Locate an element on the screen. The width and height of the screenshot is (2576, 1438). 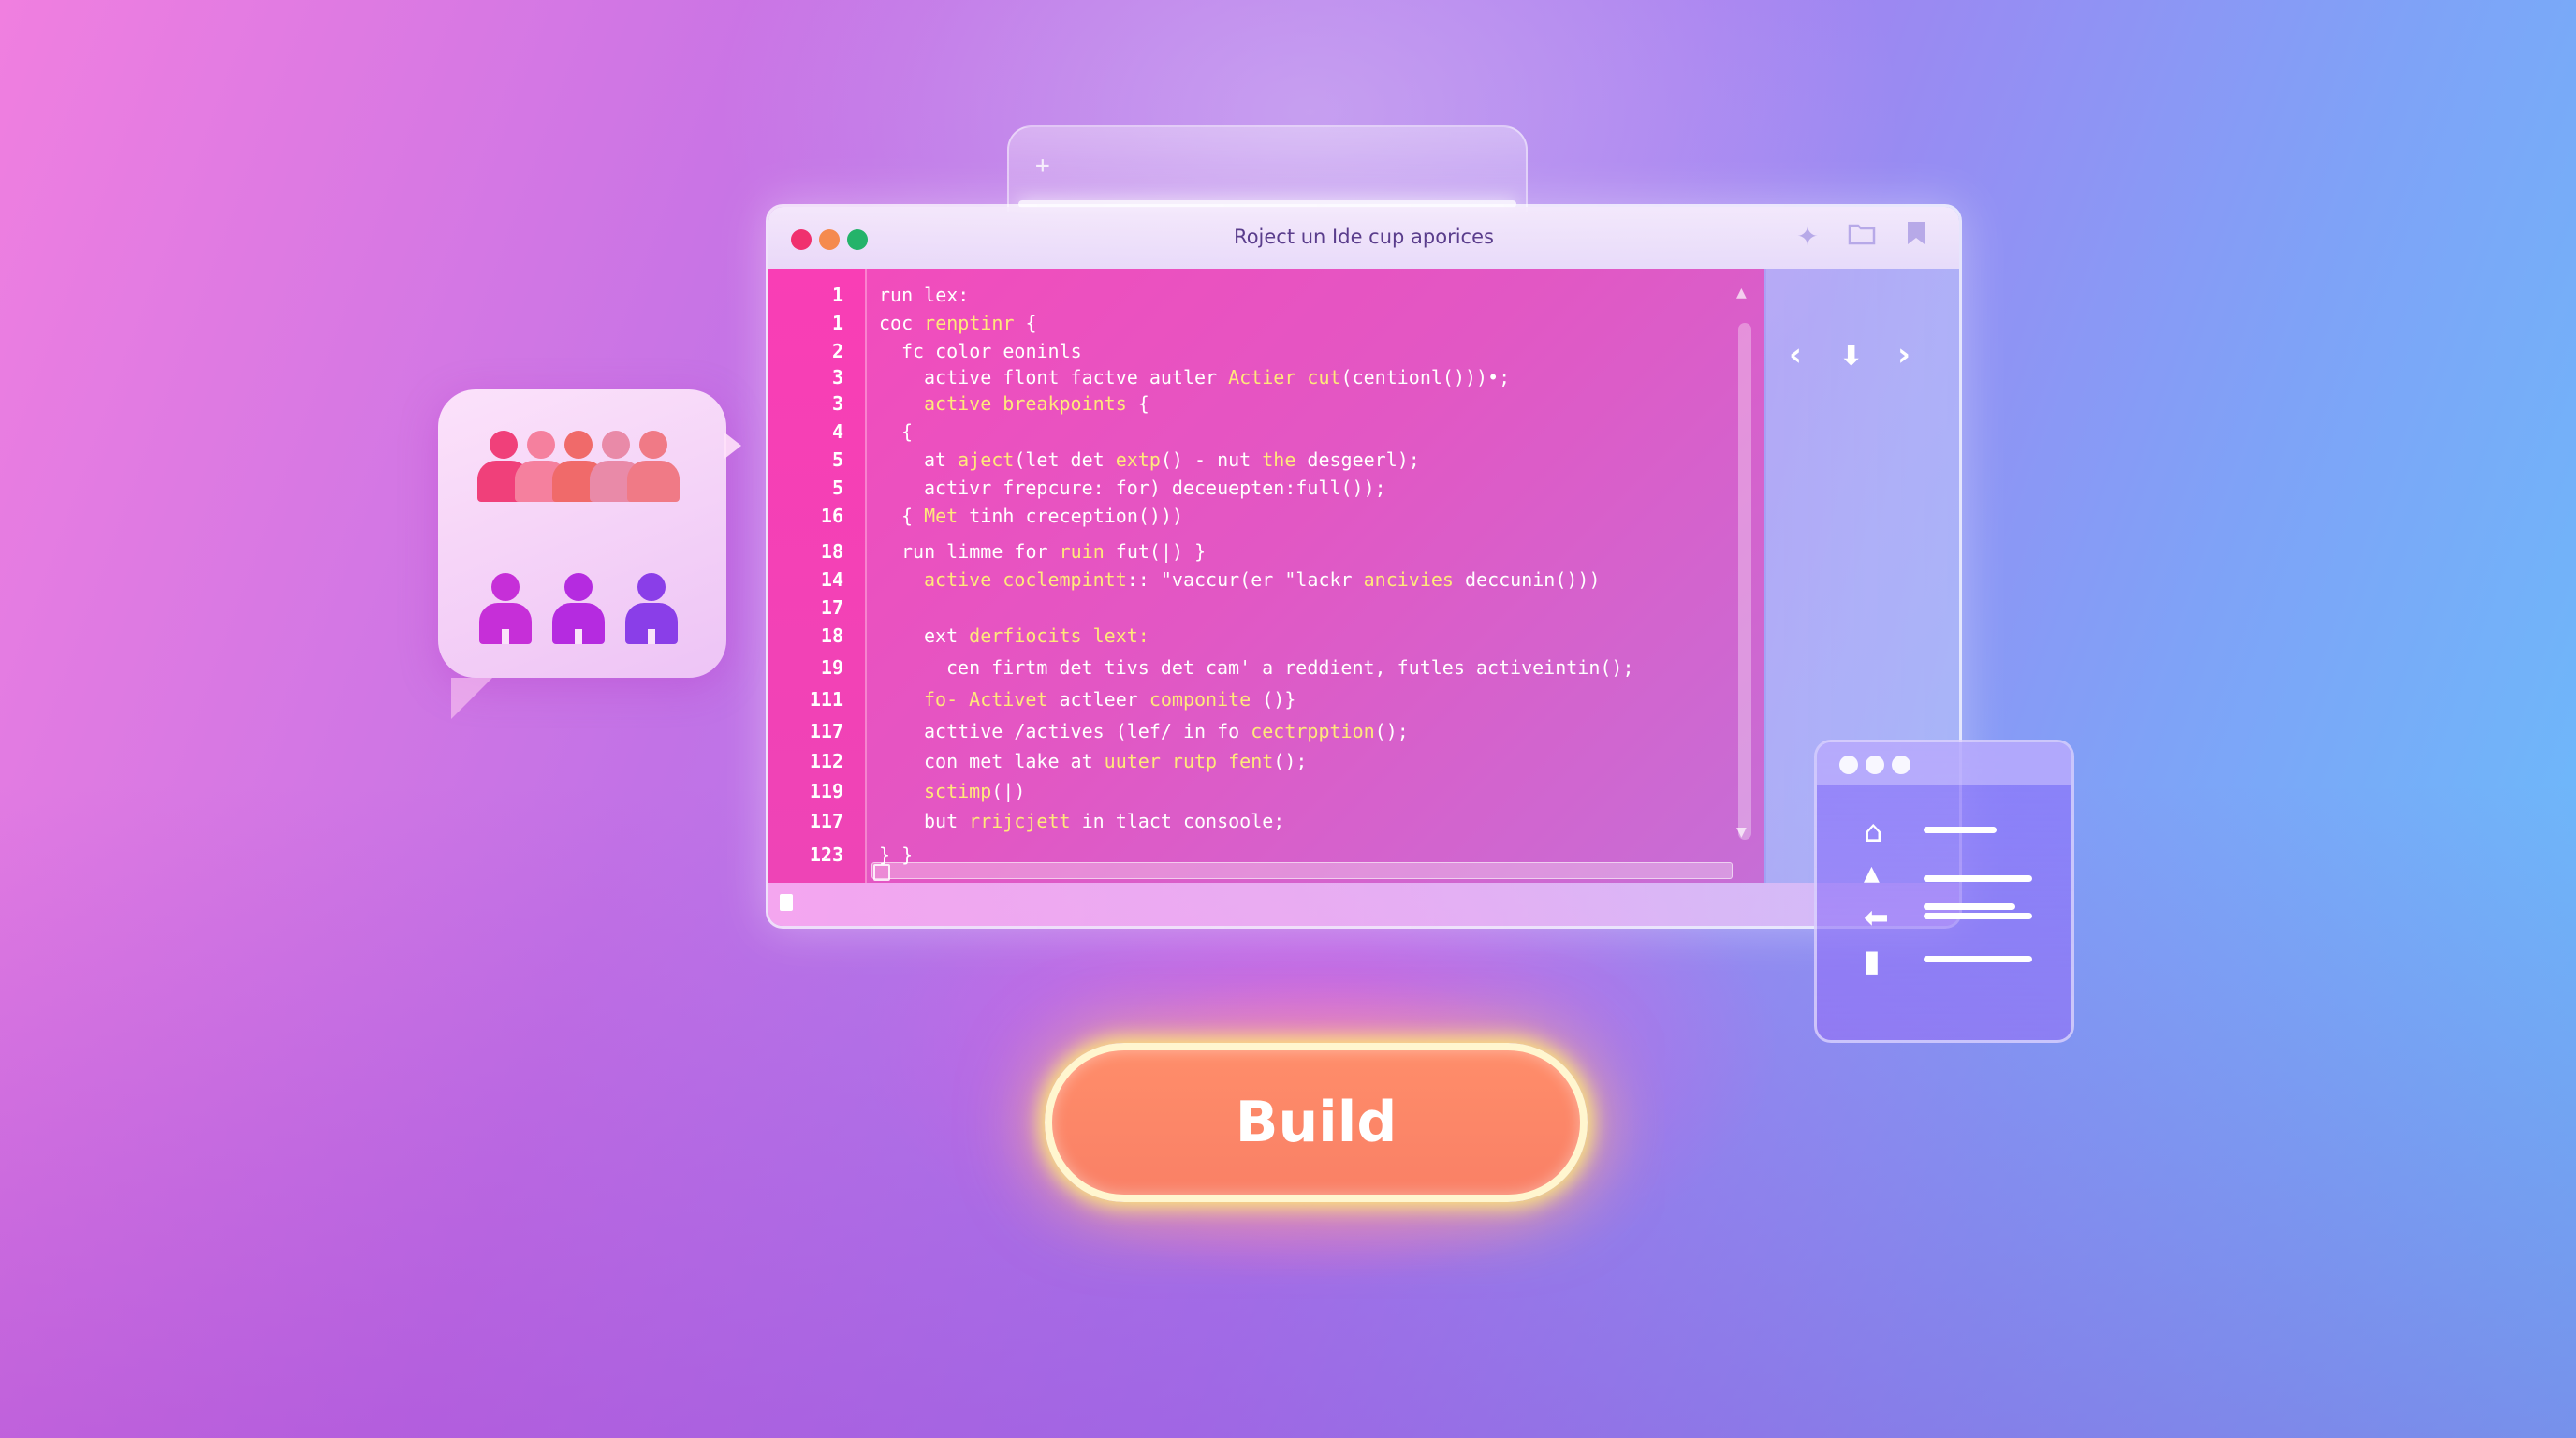
home-small-icon: ▲ is located at coordinates (1872, 874).